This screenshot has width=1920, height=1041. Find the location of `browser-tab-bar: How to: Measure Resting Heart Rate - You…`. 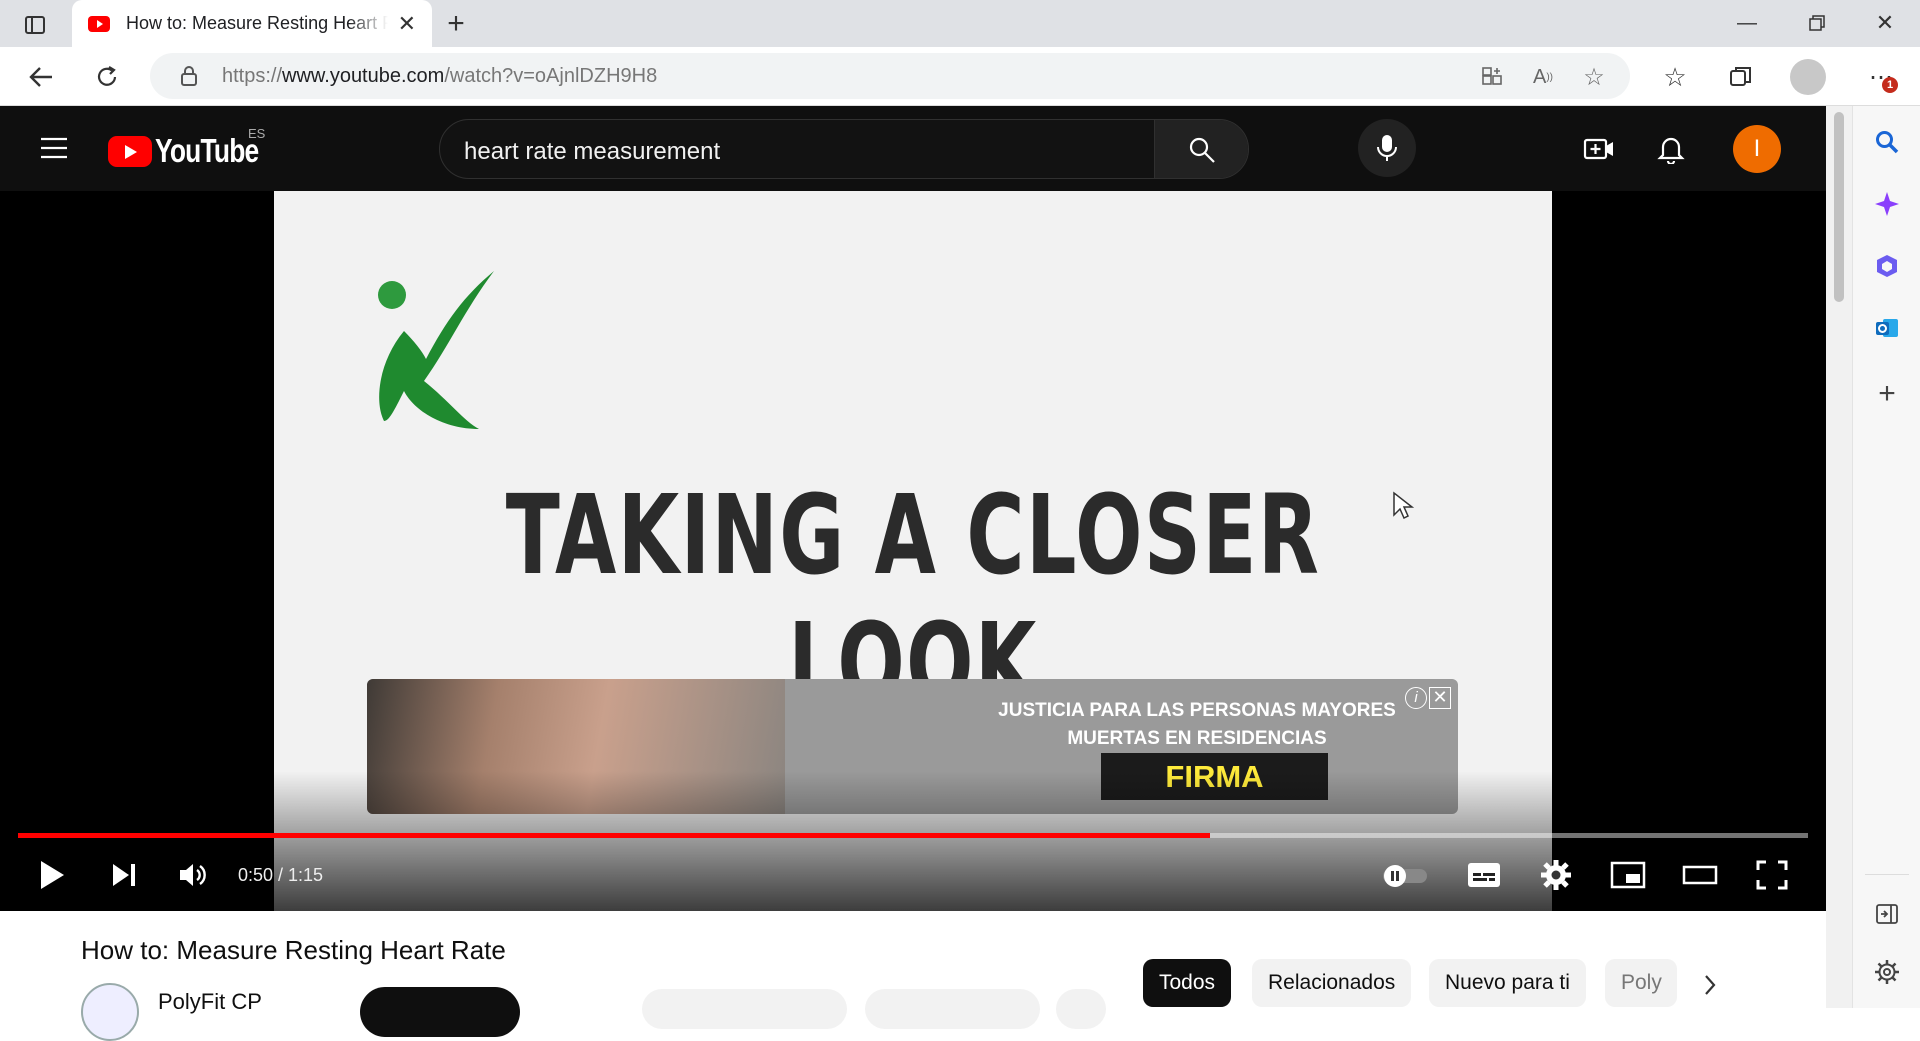

browser-tab-bar: How to: Measure Resting Heart Rate - You… is located at coordinates (960, 23).